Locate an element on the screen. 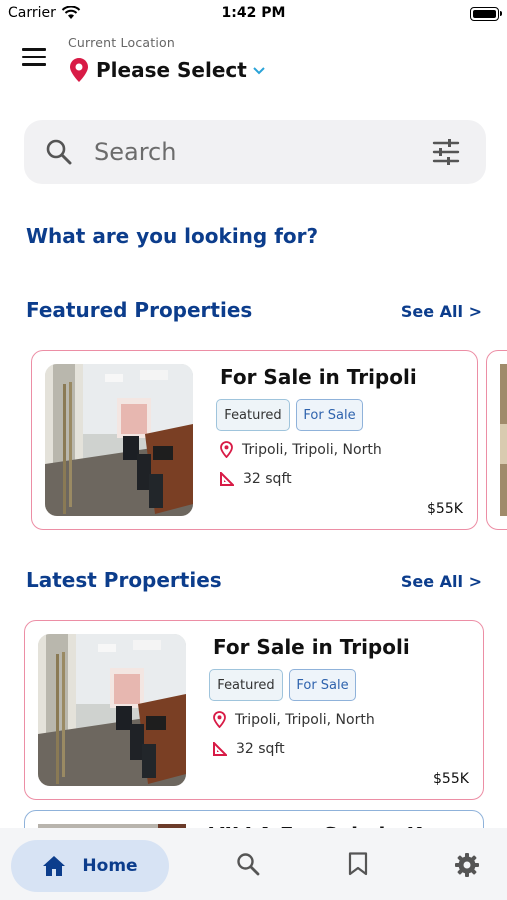 This screenshot has width=507, height=900. nav-home-button: Home is located at coordinates (90, 866).